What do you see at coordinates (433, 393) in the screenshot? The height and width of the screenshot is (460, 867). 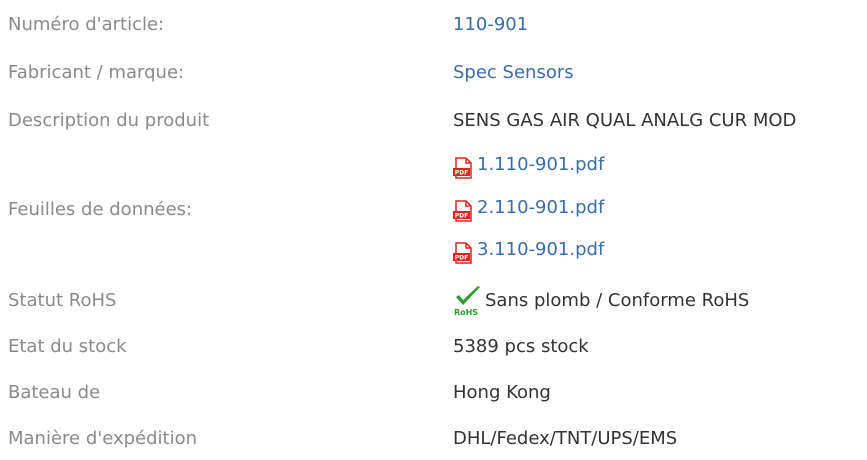 I see `row-ship-from: Bateau de Hong Kong` at bounding box center [433, 393].